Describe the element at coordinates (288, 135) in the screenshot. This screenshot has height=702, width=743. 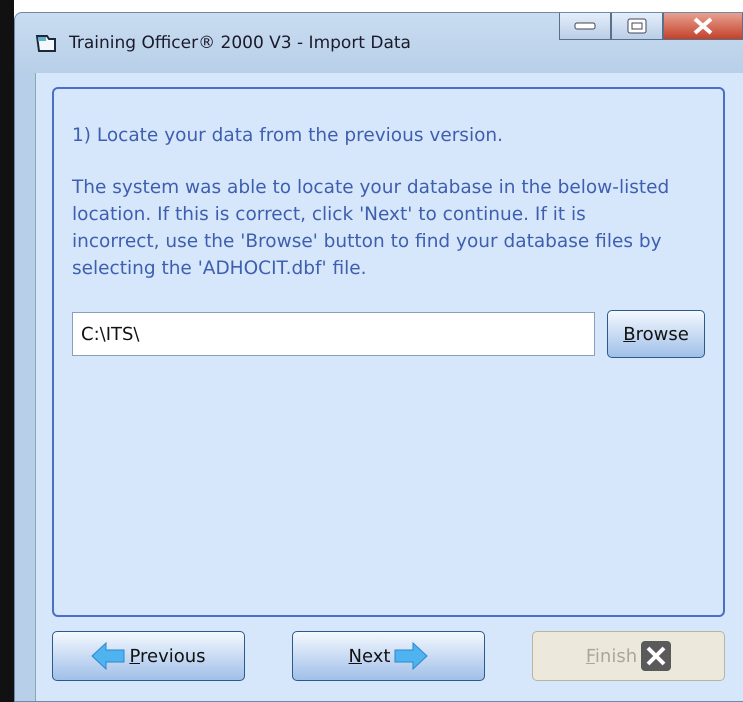
I see `step-heading: 1) Locate your data from the previous version.` at that location.